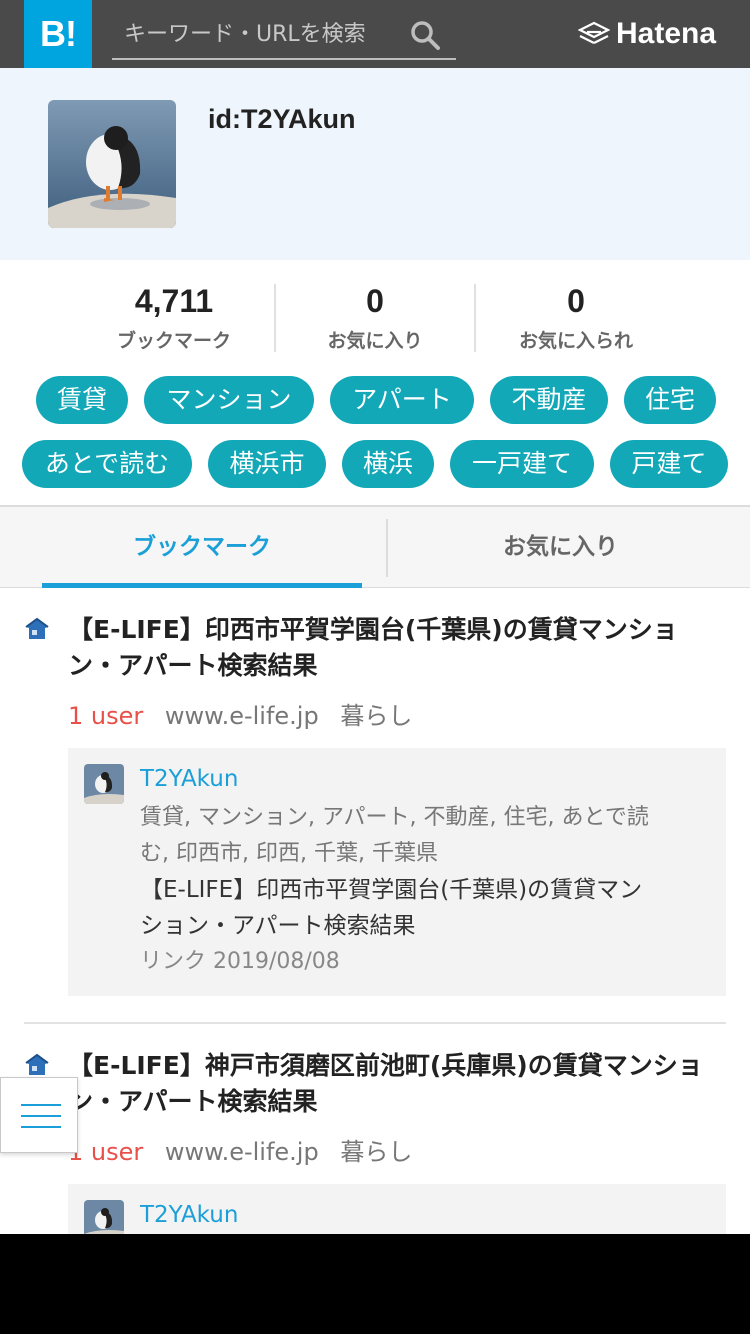  What do you see at coordinates (58, 34) in the screenshot?
I see `hatena-bookmark-logo: B!` at bounding box center [58, 34].